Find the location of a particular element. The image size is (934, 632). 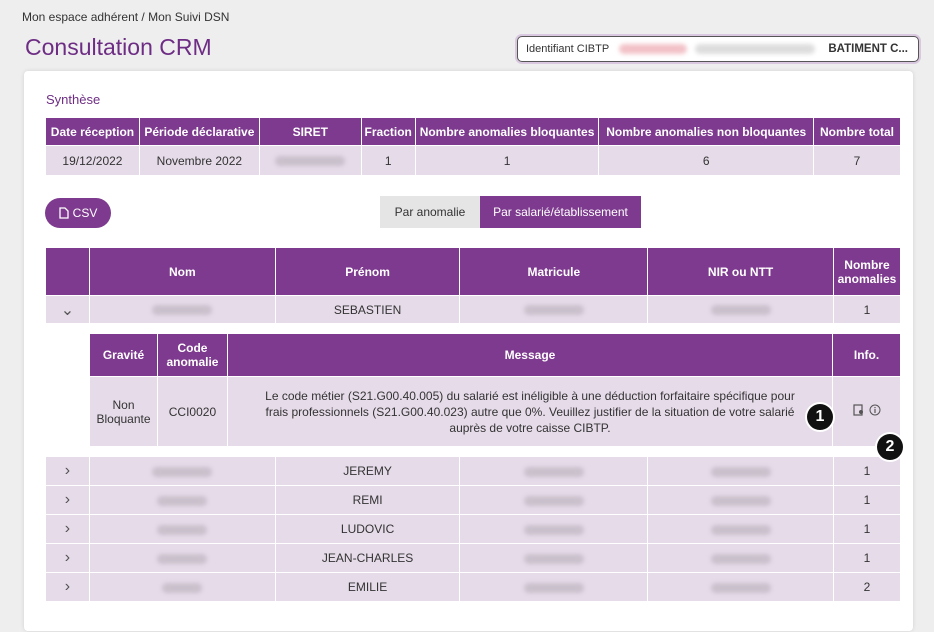

col-message: Message is located at coordinates (530, 355).